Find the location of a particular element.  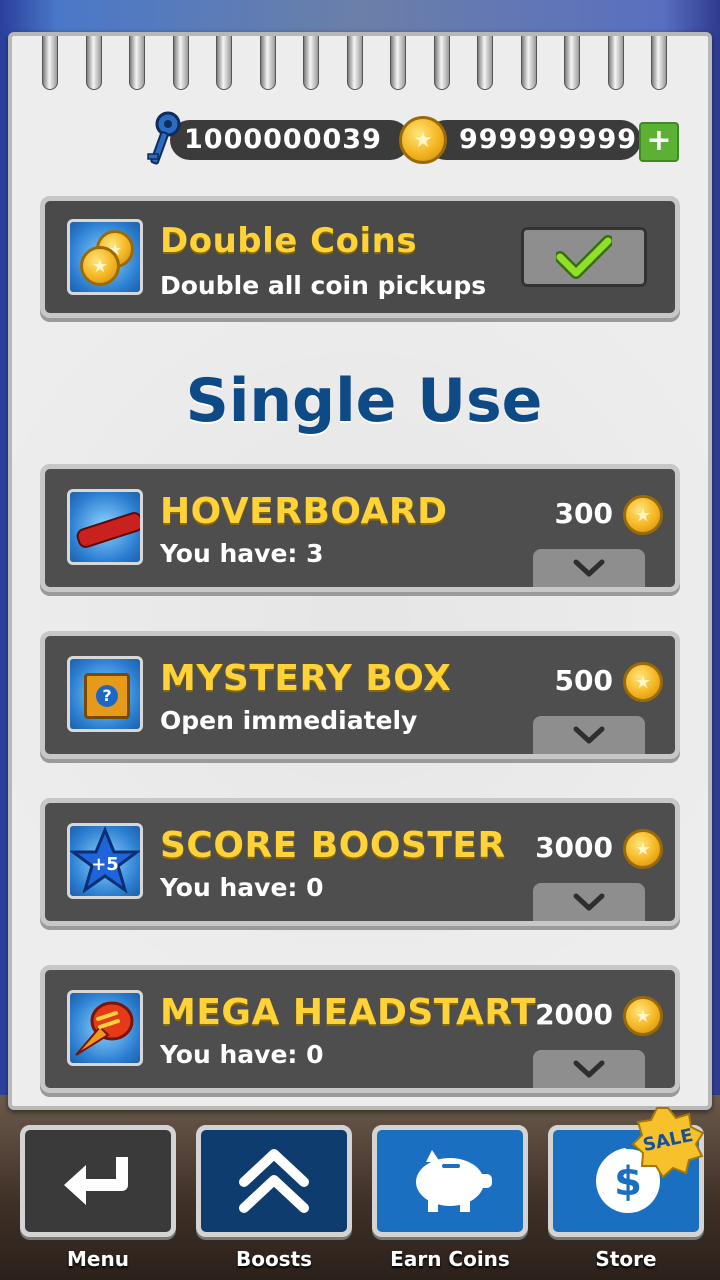

svg-text: +5 is located at coordinates (105, 864).